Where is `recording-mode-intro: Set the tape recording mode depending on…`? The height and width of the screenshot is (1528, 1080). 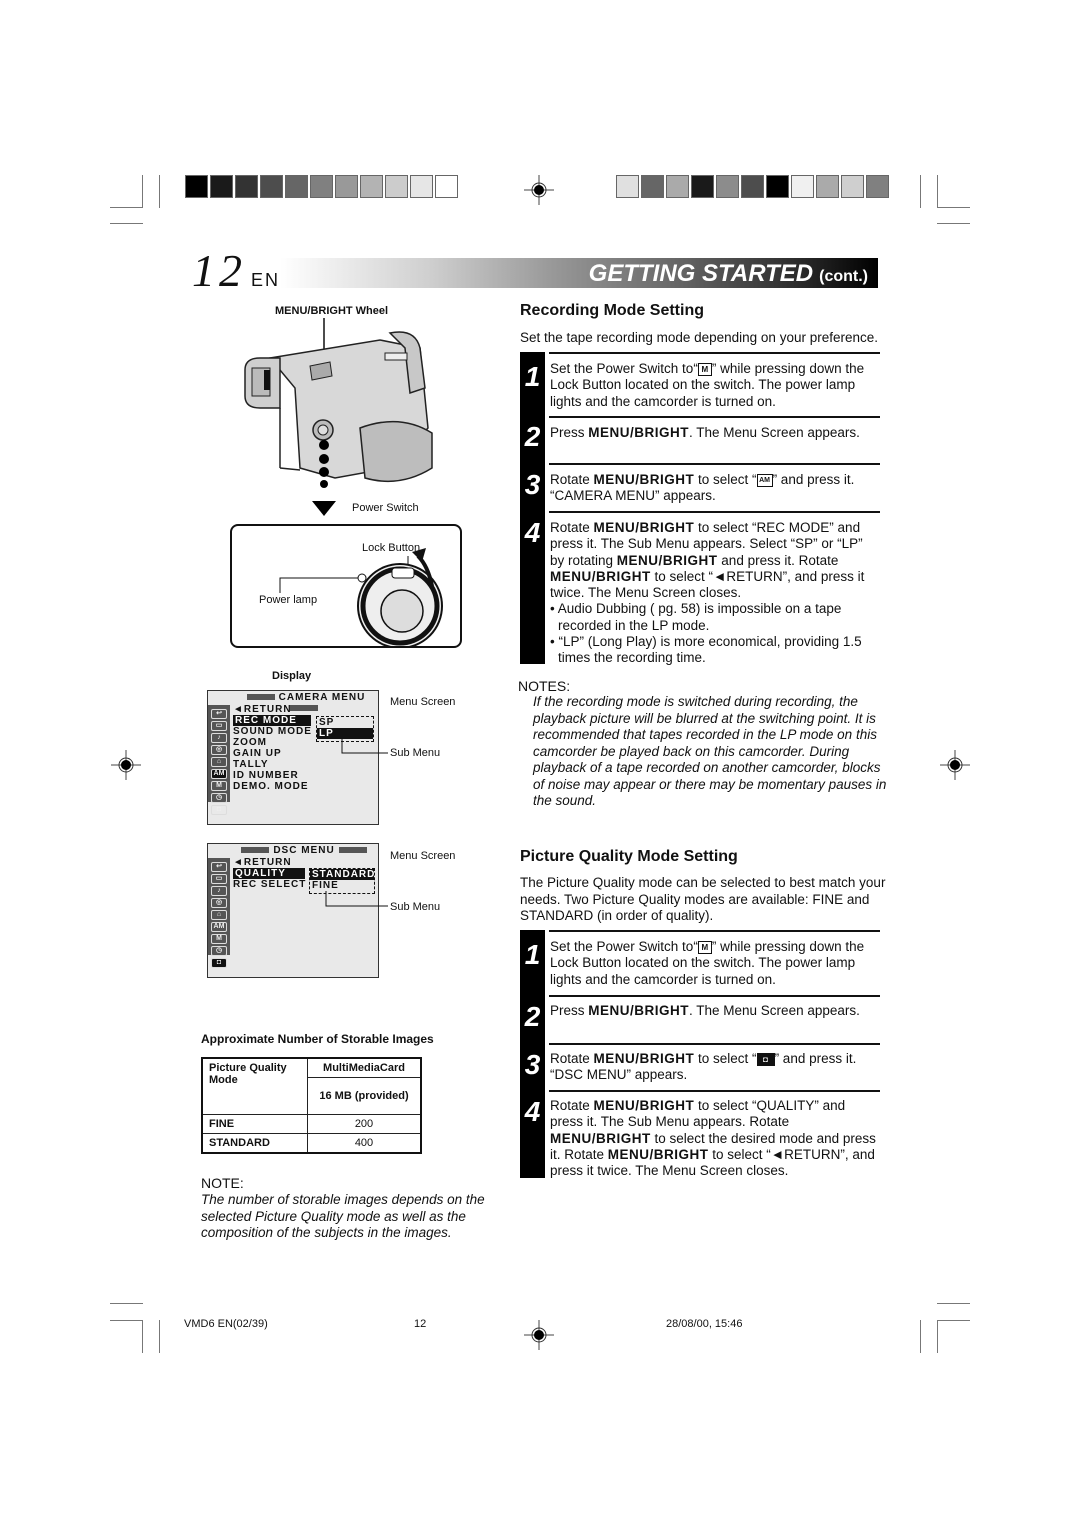
recording-mode-intro: Set the tape recording mode depending on… is located at coordinates (699, 337).